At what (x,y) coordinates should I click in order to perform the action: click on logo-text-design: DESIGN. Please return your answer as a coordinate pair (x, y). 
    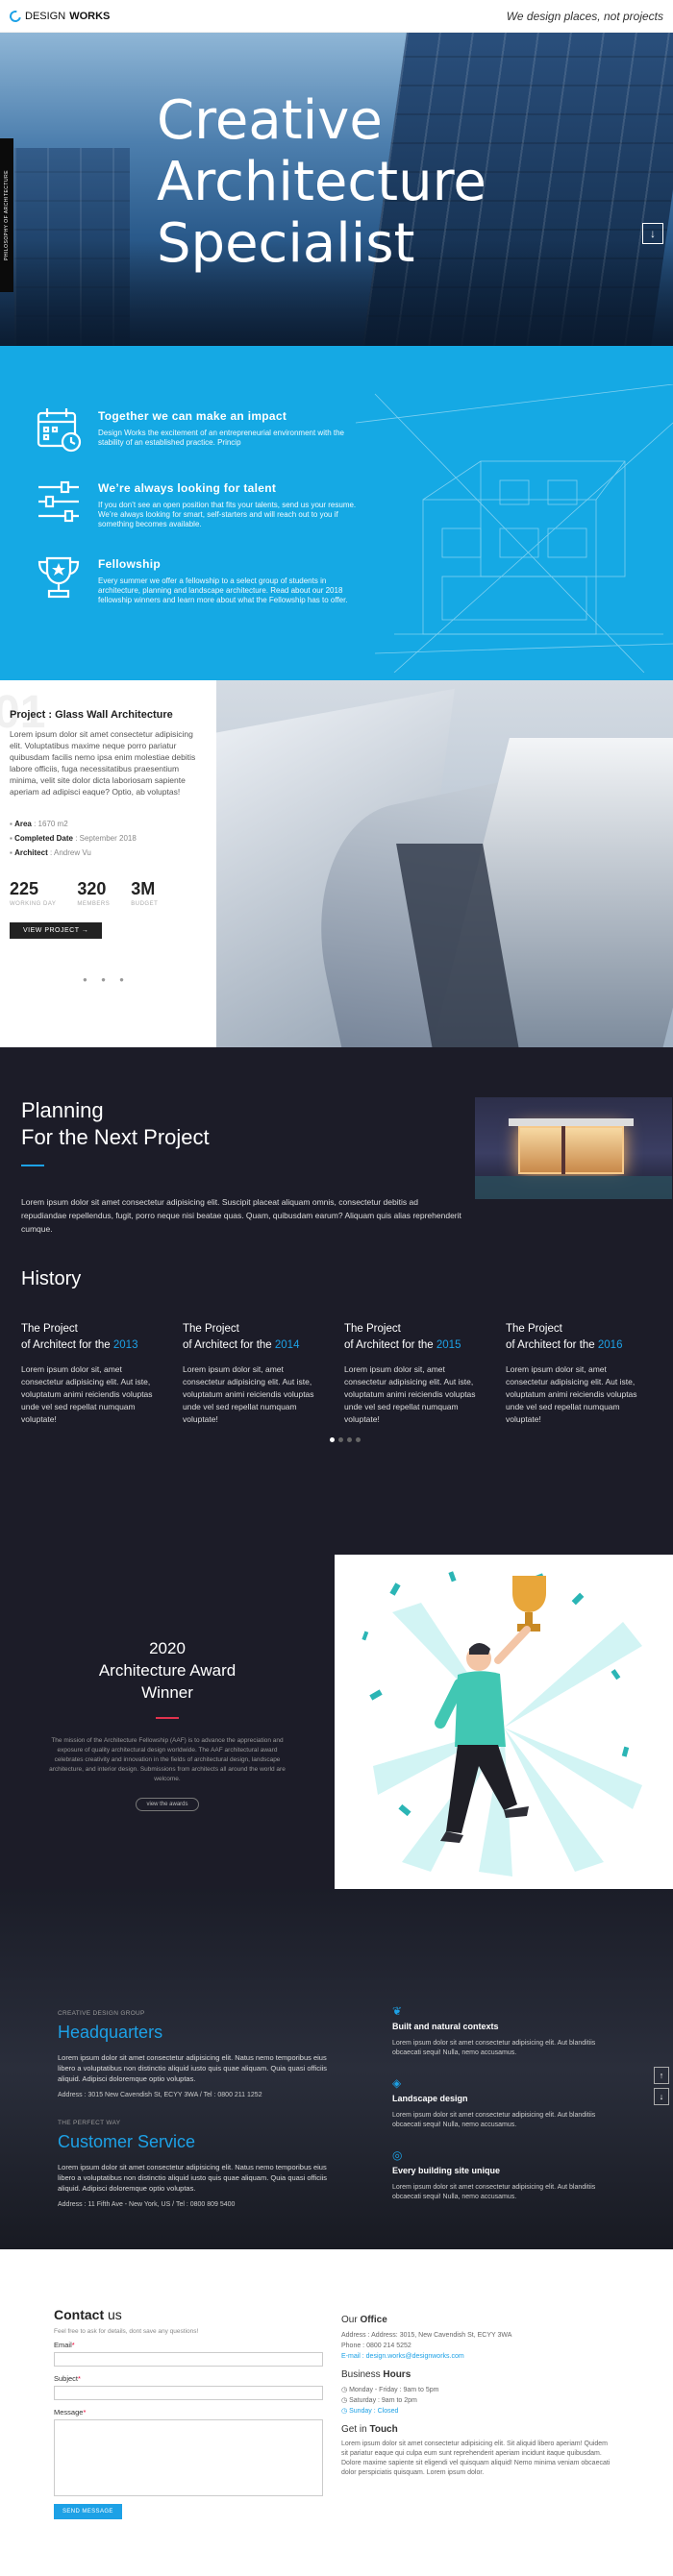
    Looking at the image, I should click on (45, 16).